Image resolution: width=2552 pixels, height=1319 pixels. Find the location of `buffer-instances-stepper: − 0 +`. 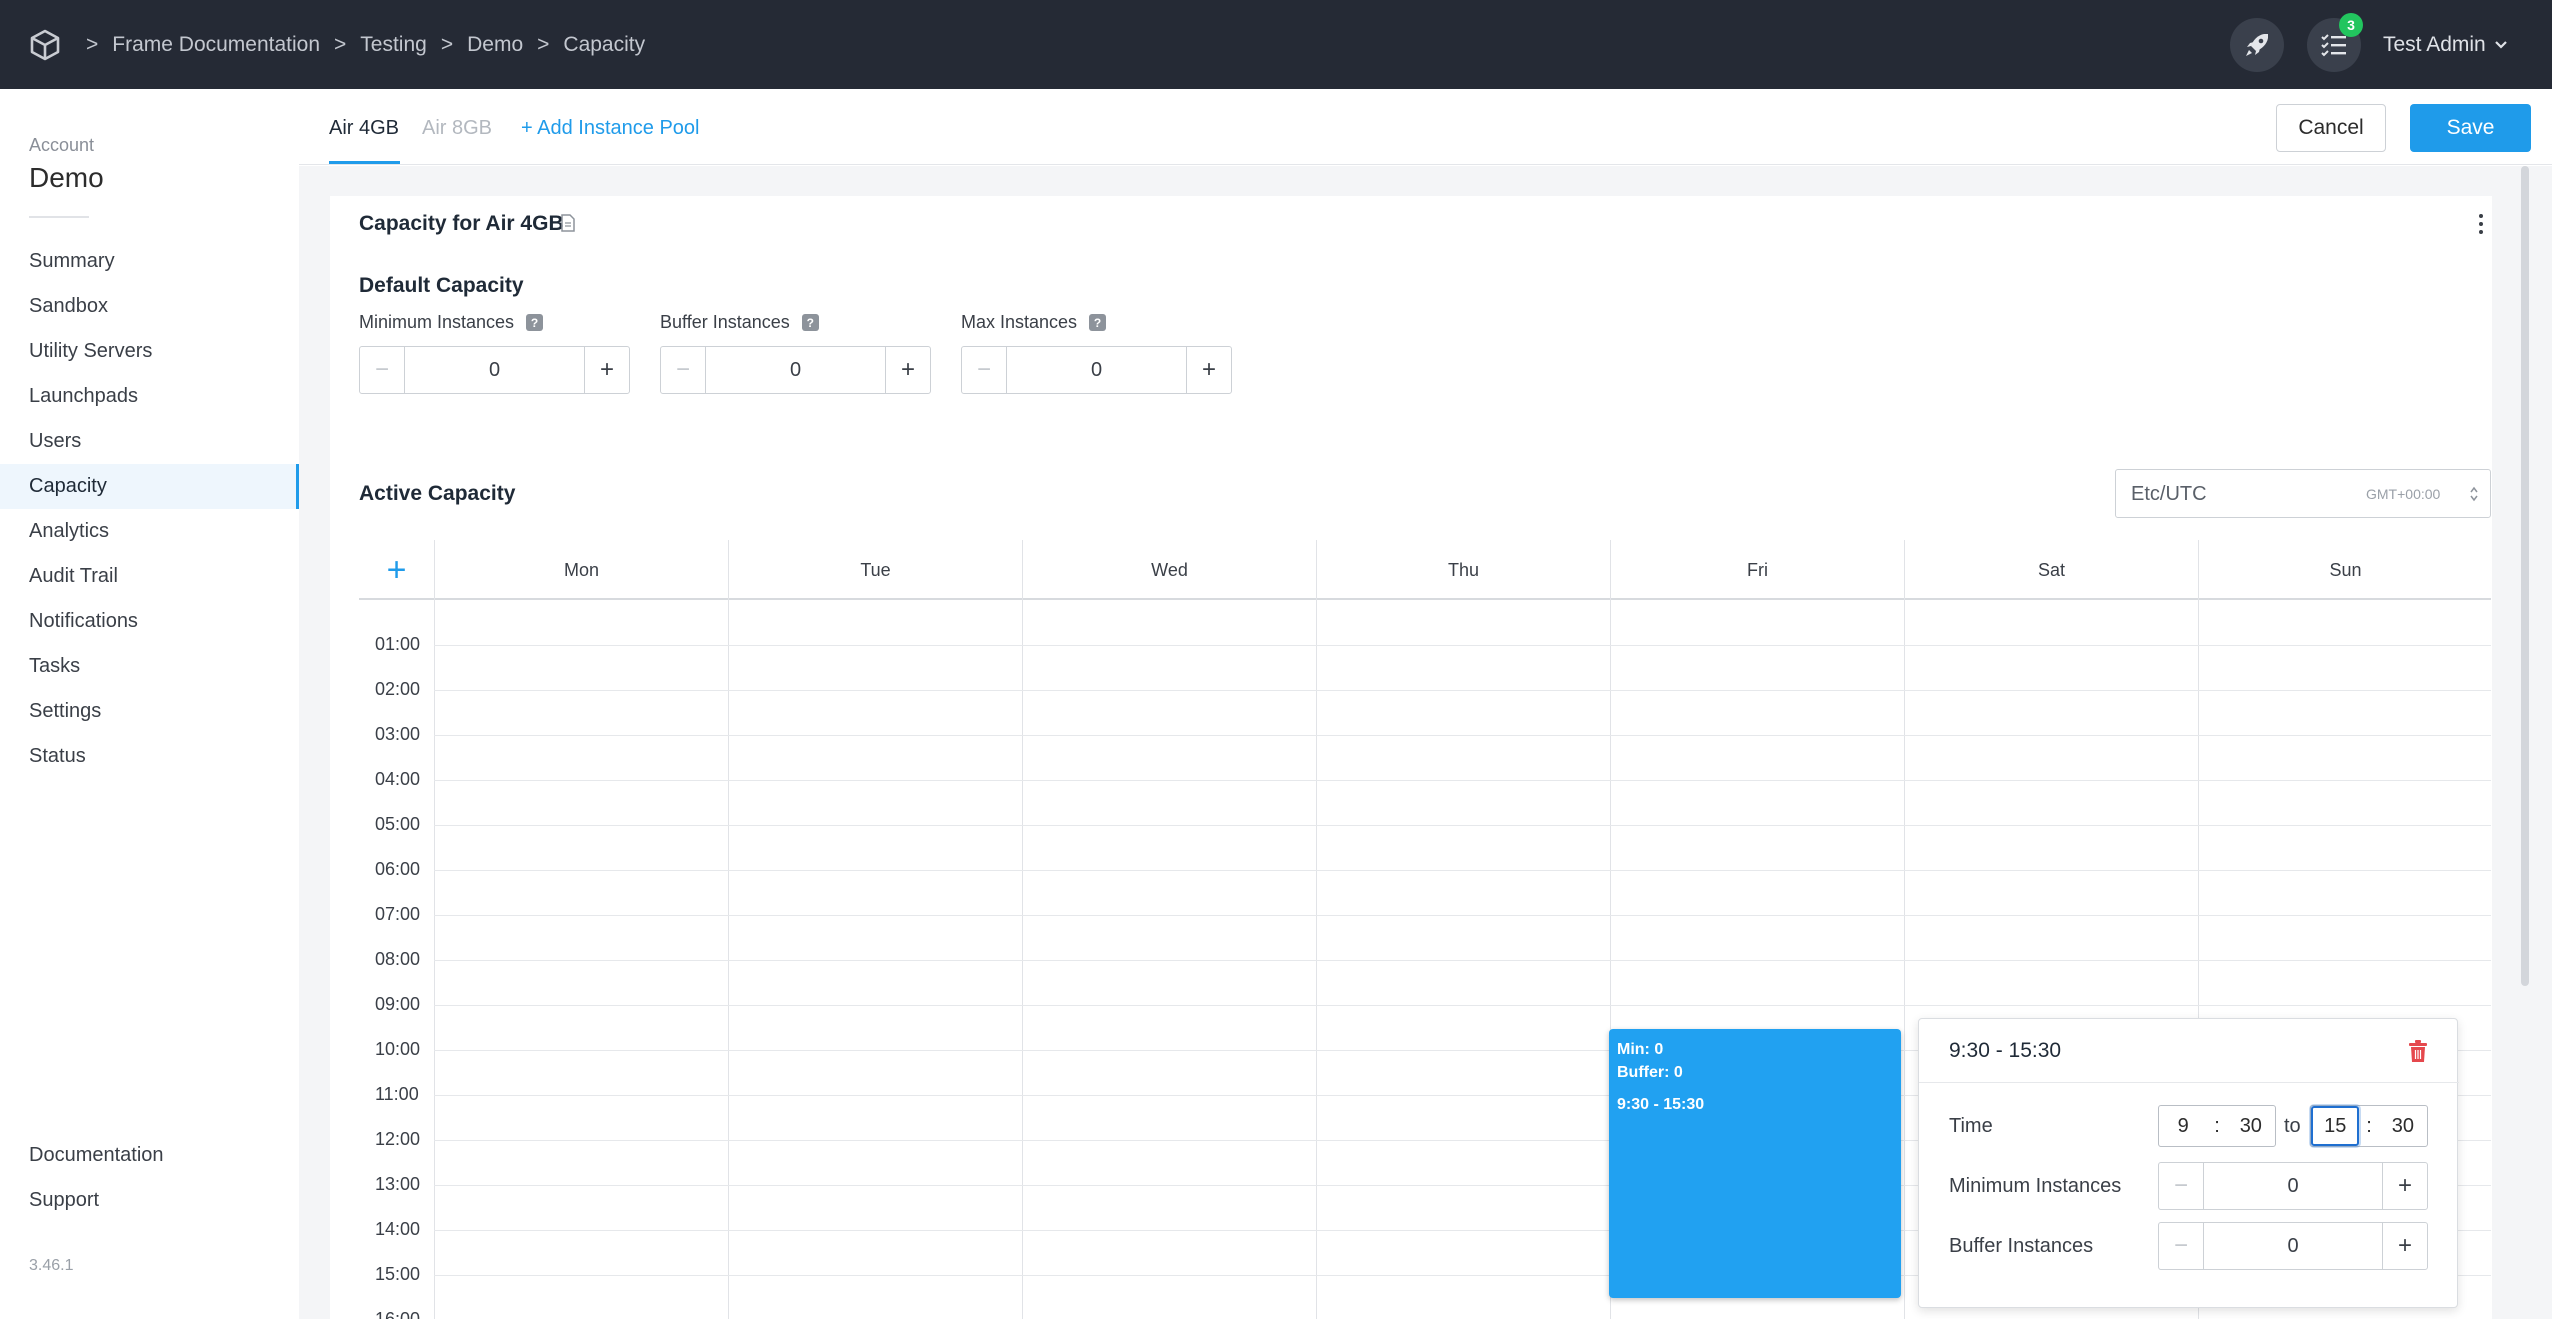

buffer-instances-stepper: − 0 + is located at coordinates (795, 370).